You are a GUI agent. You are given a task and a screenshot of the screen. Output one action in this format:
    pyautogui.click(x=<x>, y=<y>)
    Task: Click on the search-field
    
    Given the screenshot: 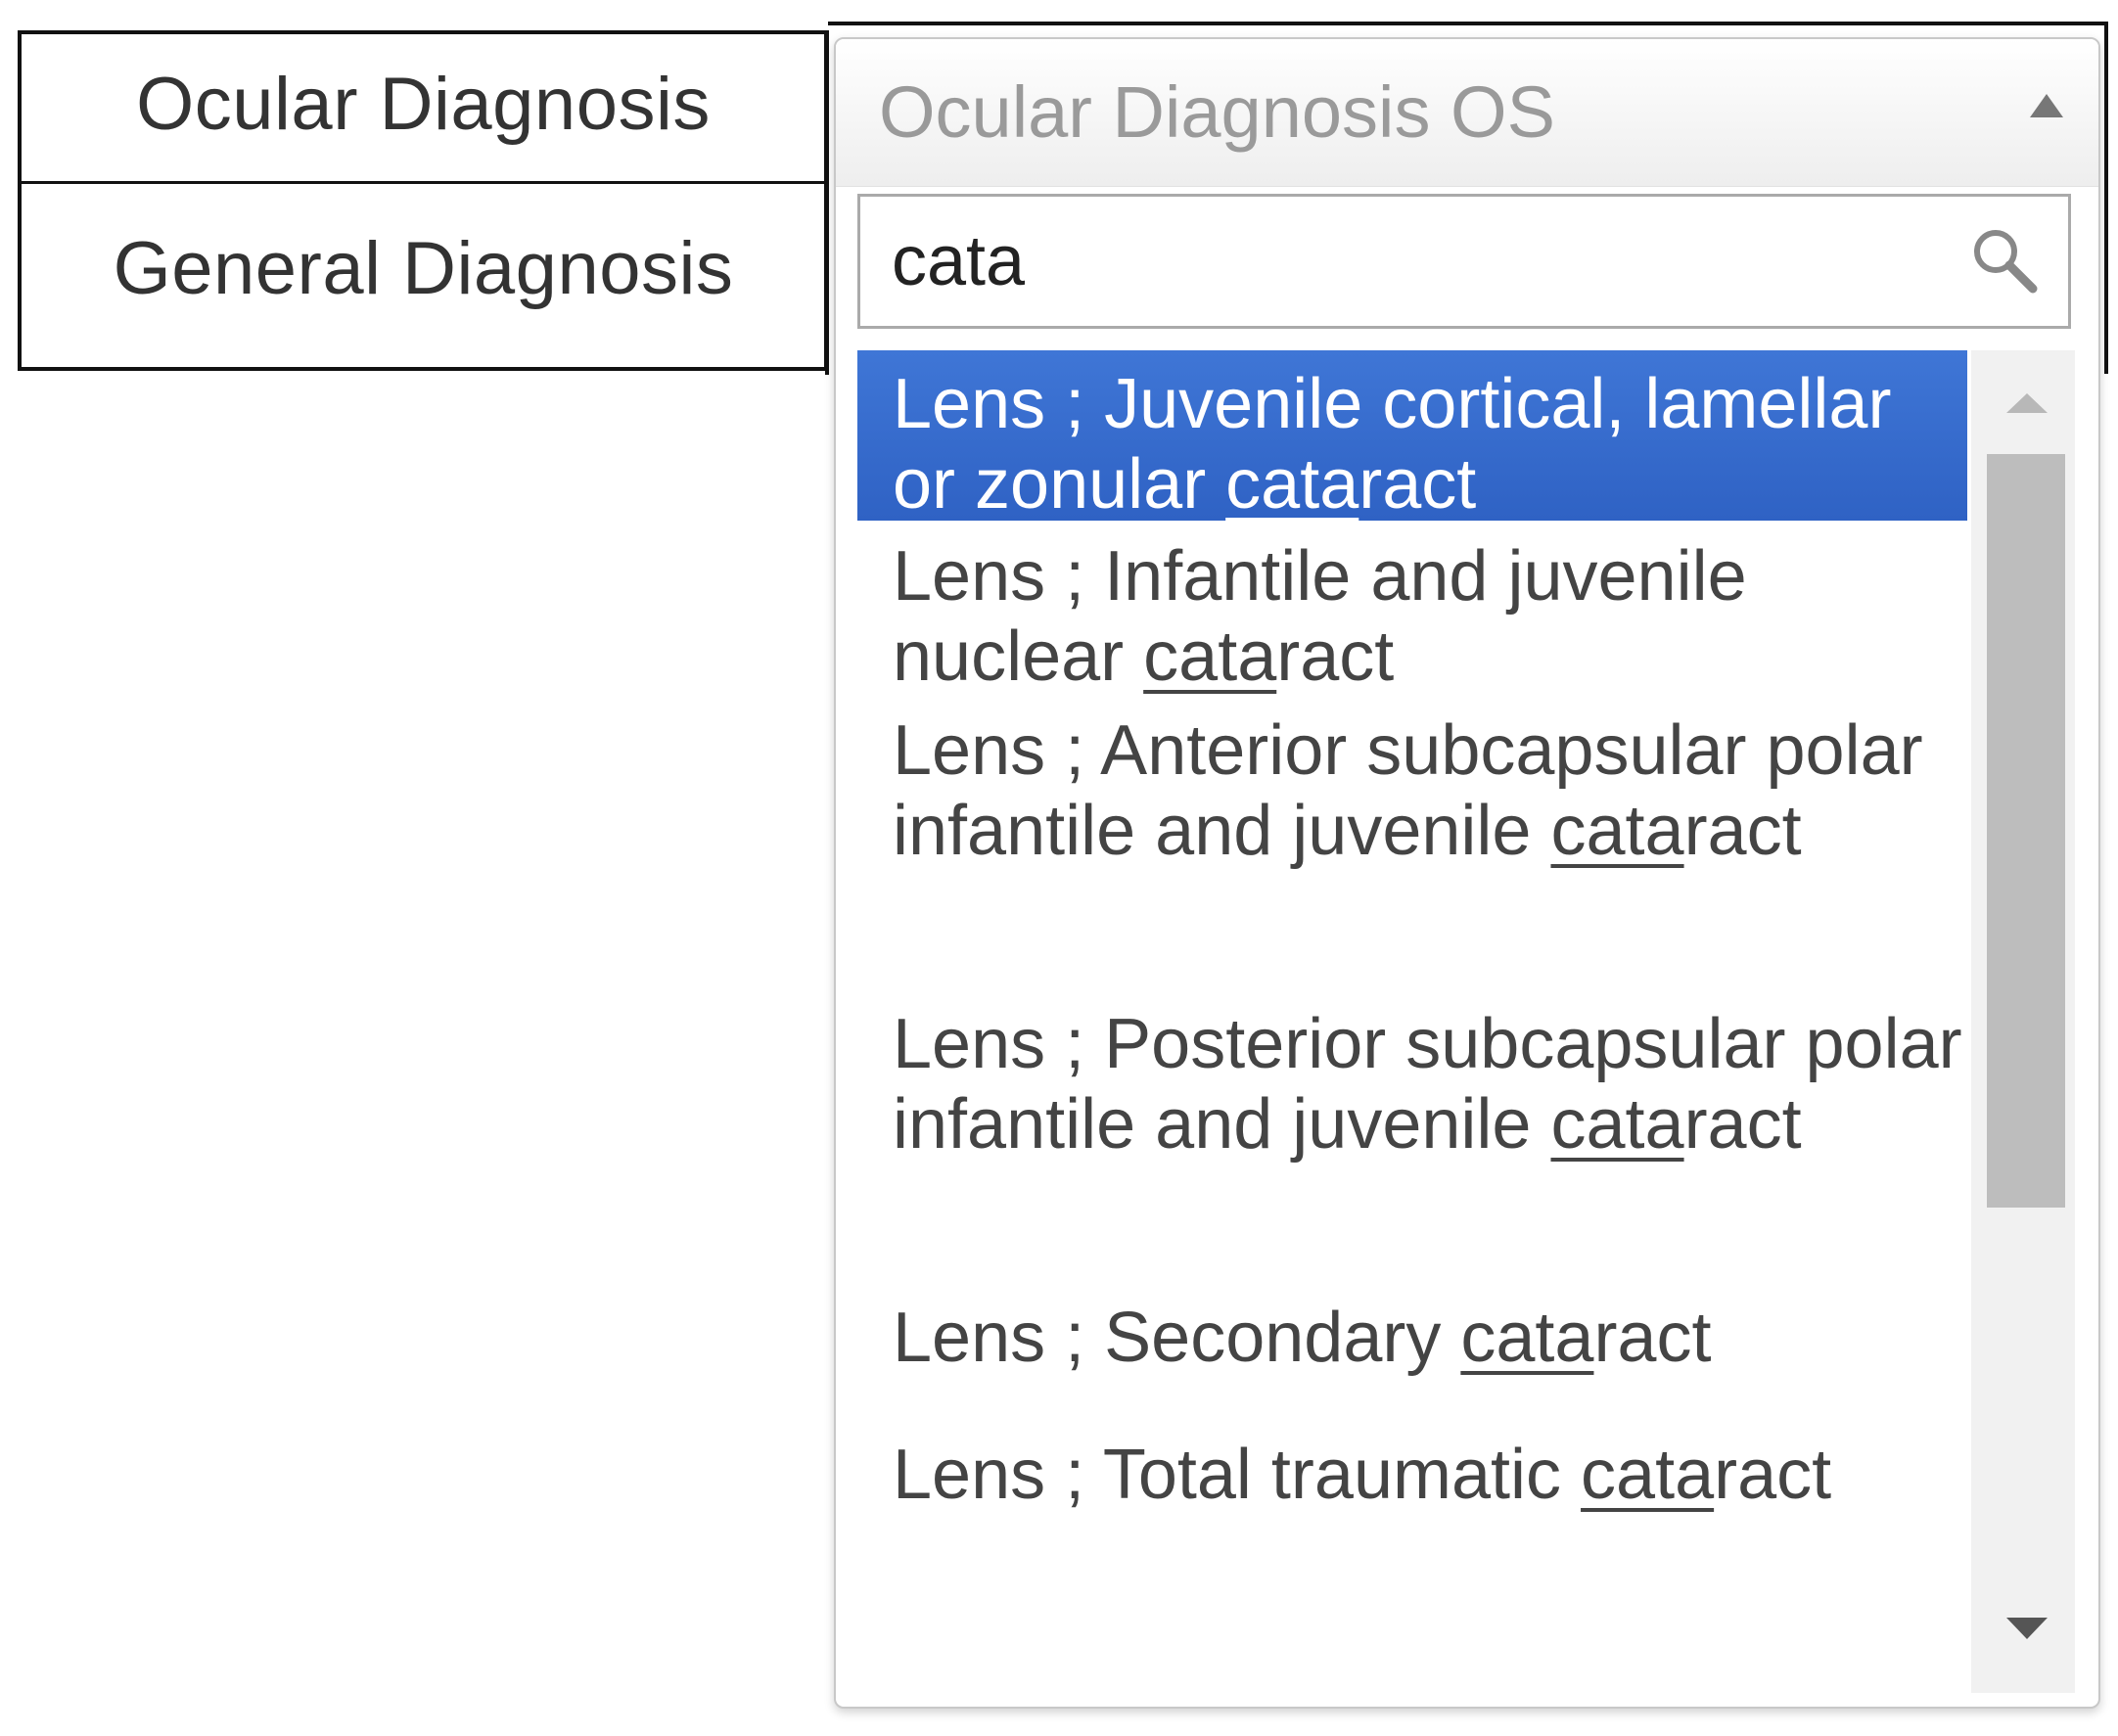 What is the action you would take?
    pyautogui.click(x=1464, y=262)
    